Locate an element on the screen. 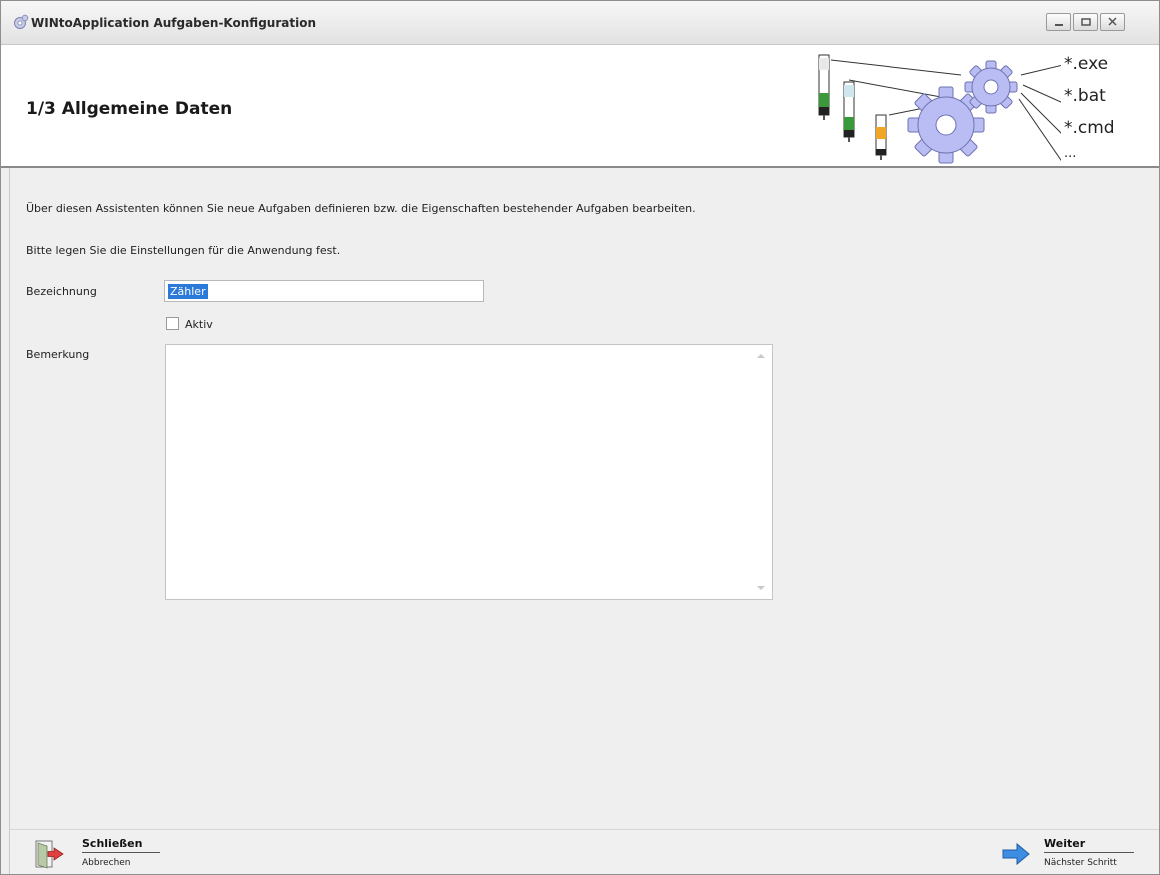  content-border is located at coordinates (9, 521).